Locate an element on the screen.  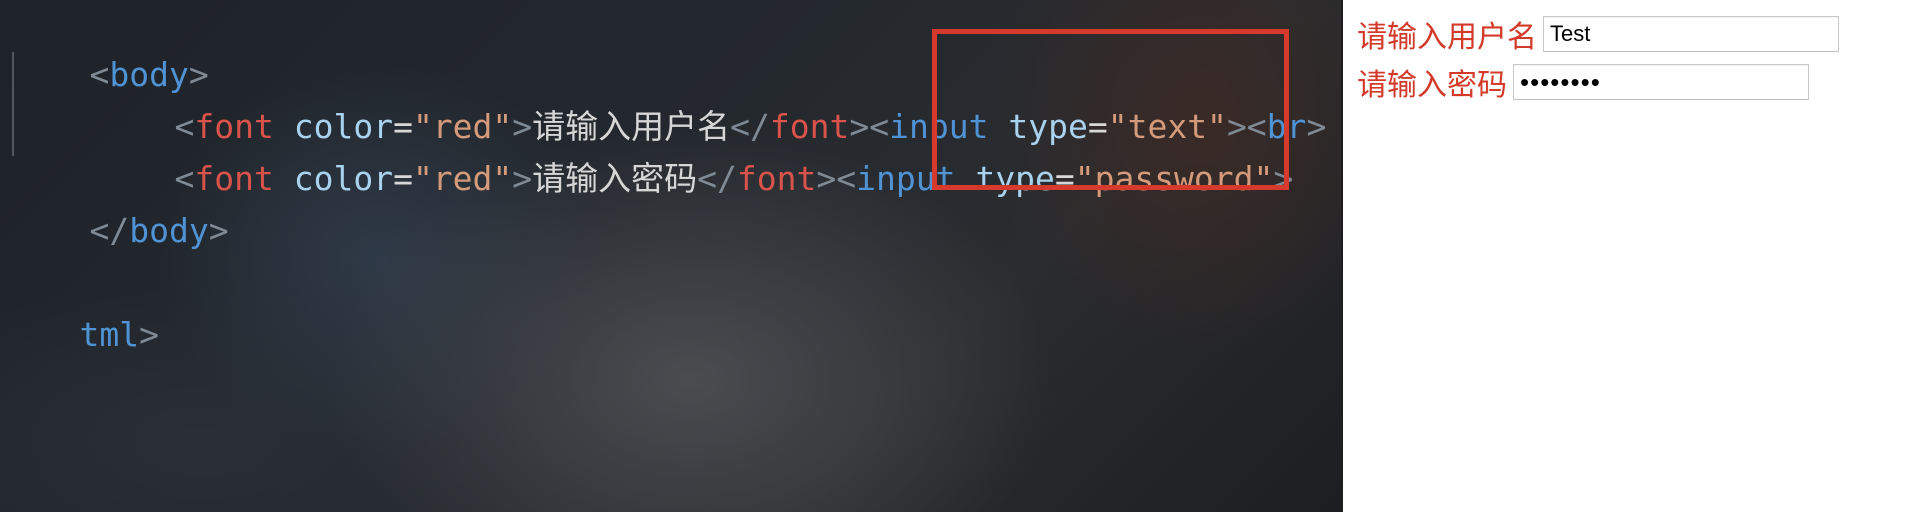
html-close-tag: tml is located at coordinates (109, 334).